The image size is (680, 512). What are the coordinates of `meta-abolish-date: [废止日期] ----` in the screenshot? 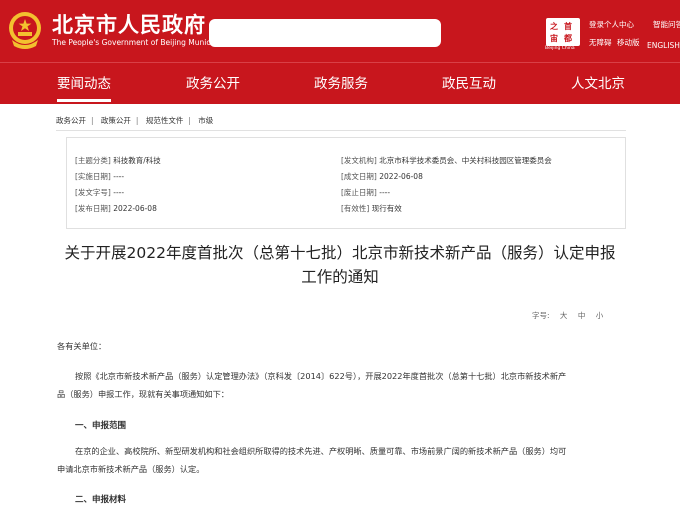 It's located at (366, 192).